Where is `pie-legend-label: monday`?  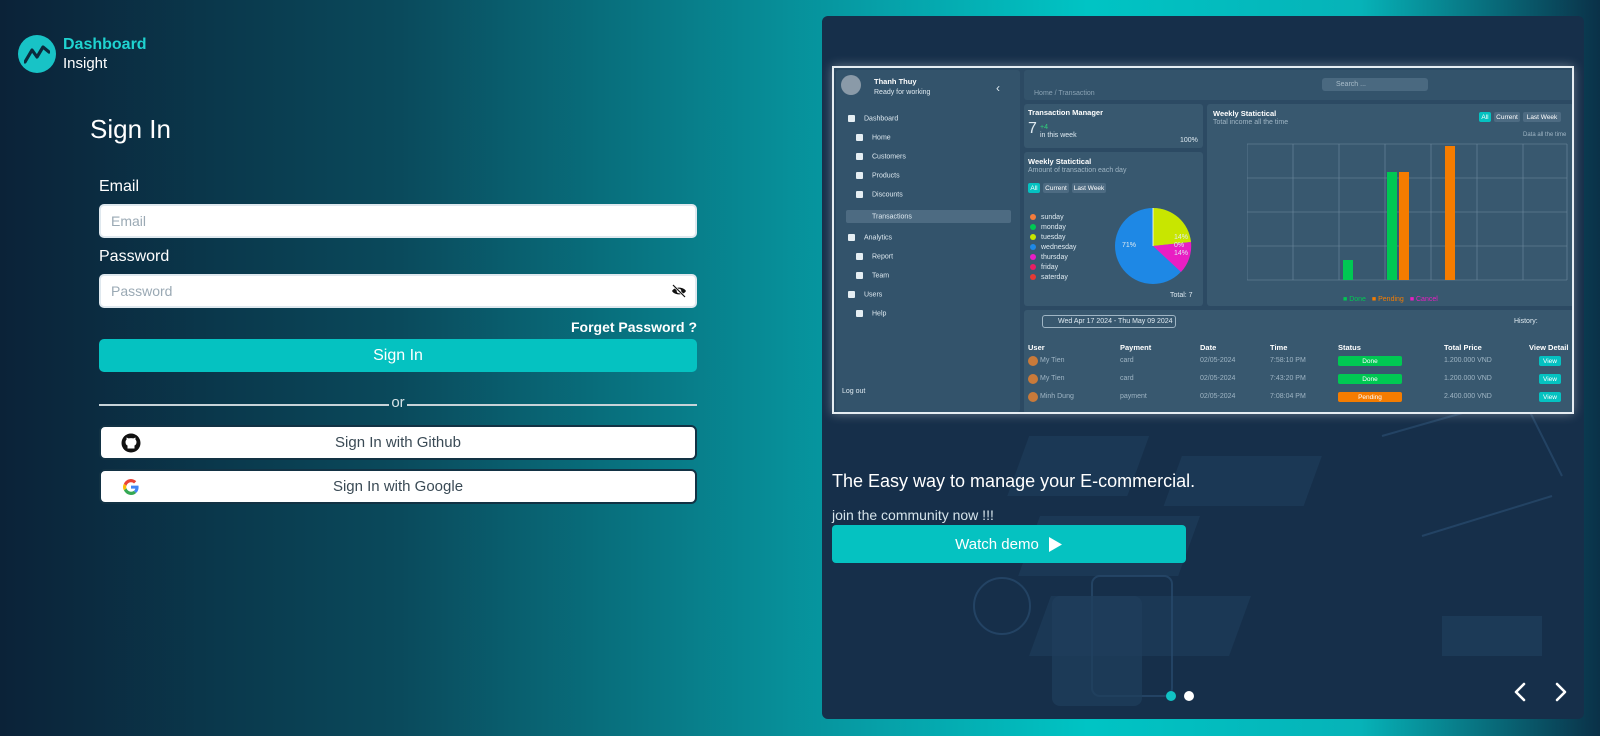
pie-legend-label: monday is located at coordinates (1053, 227).